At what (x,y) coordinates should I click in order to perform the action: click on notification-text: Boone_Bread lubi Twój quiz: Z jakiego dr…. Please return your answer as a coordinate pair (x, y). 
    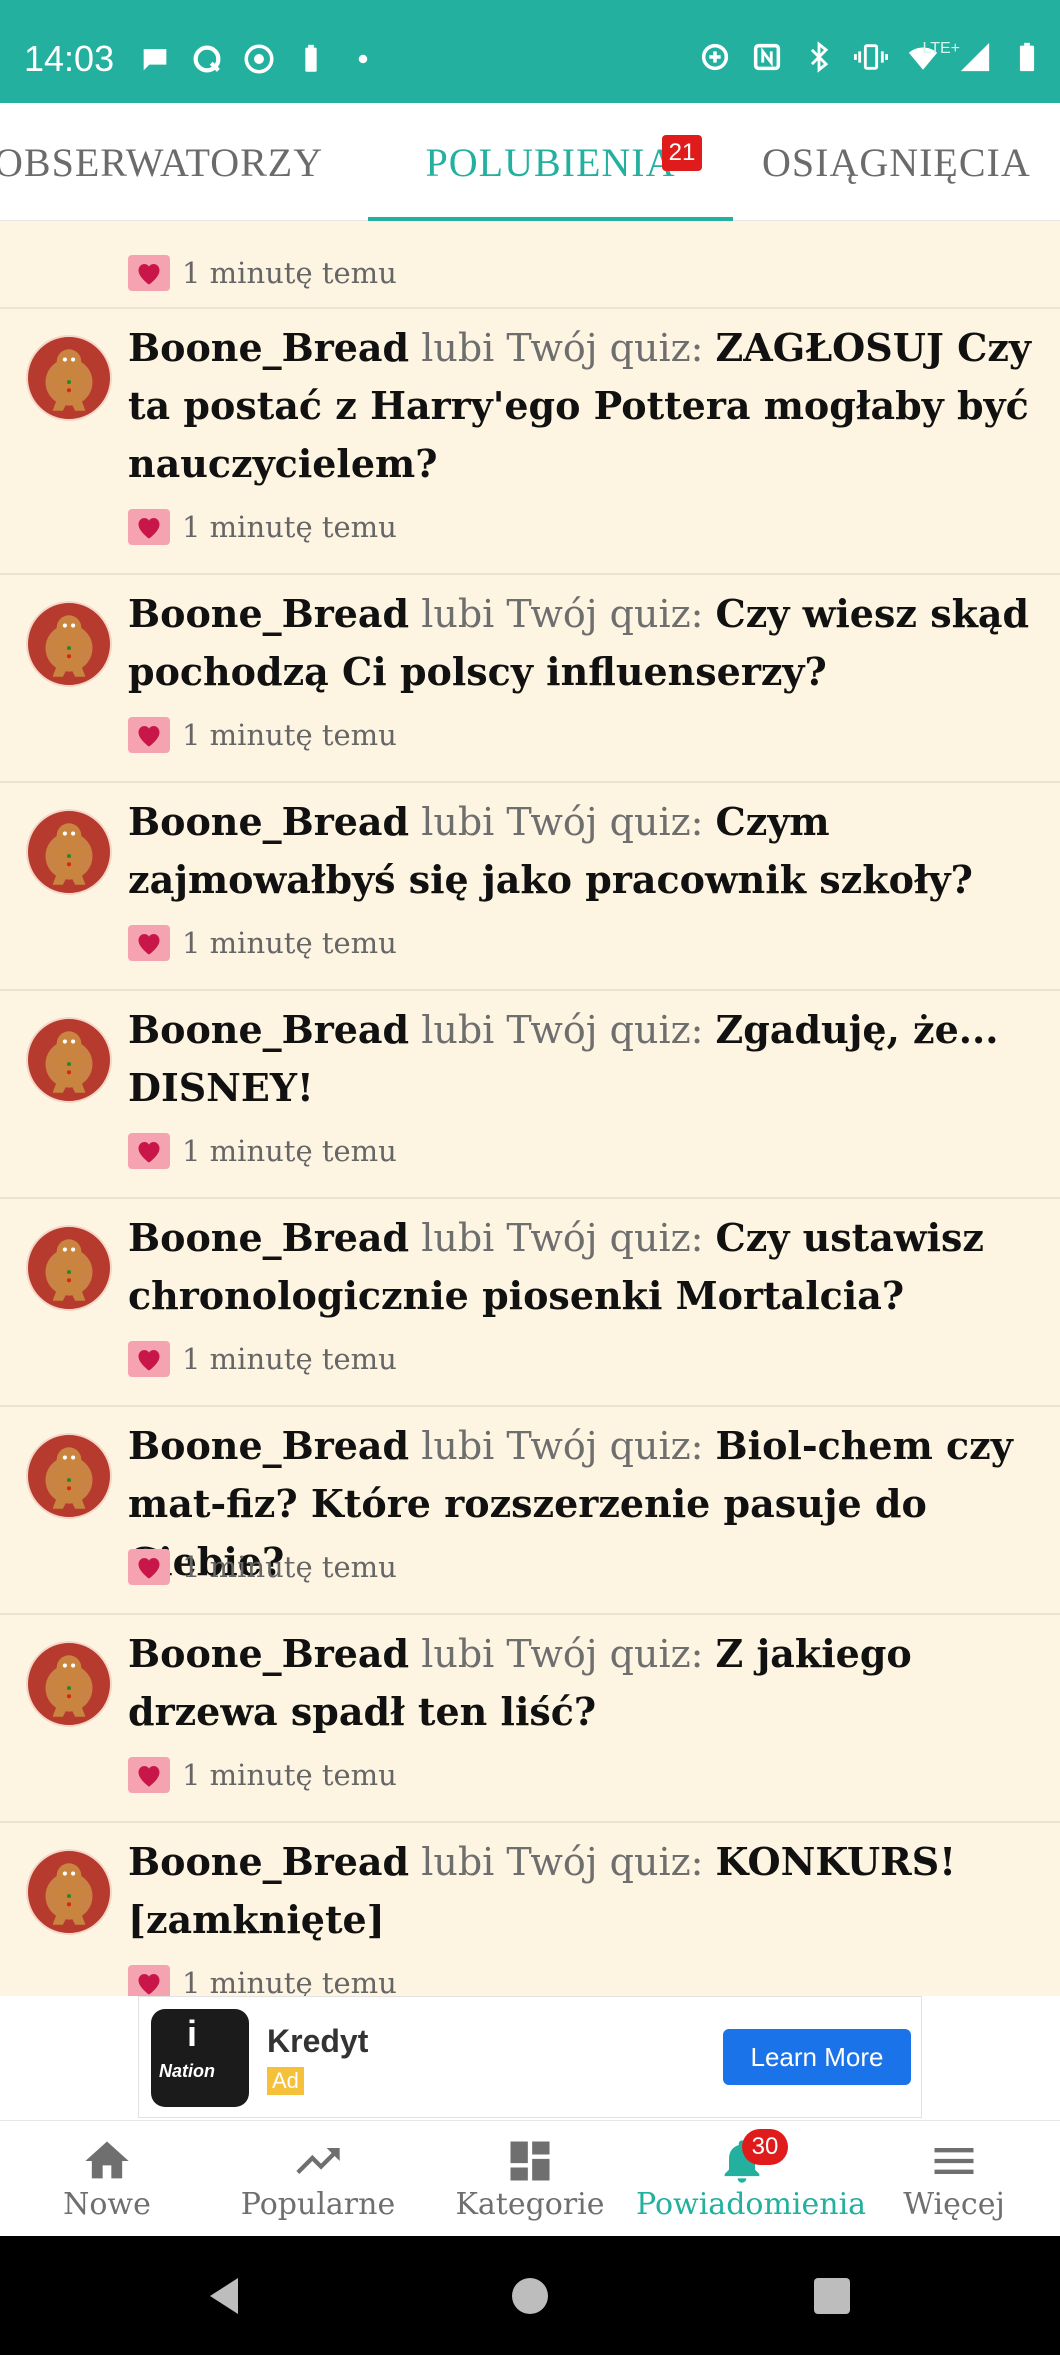
    Looking at the image, I should click on (583, 1683).